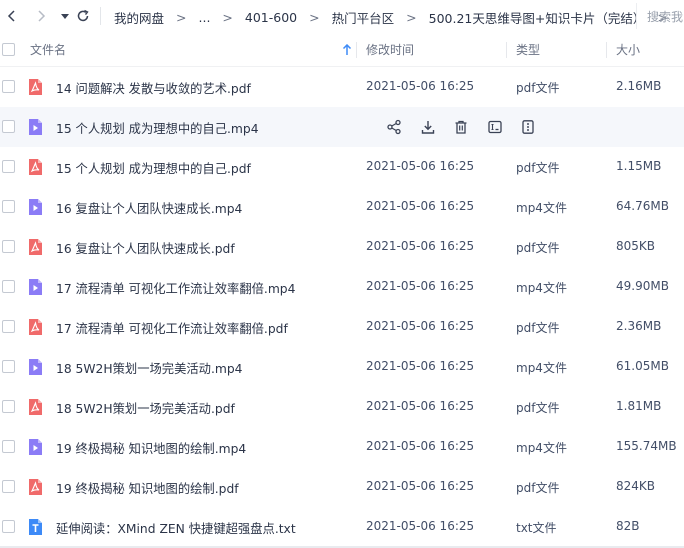  Describe the element at coordinates (642, 286) in the screenshot. I see `file-size: 49.90MB` at that location.